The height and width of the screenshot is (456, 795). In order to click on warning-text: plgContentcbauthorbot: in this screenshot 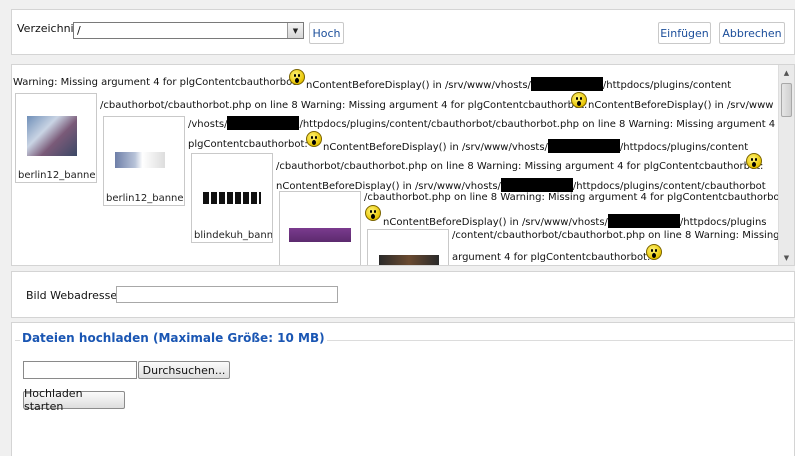, I will do `click(248, 144)`.